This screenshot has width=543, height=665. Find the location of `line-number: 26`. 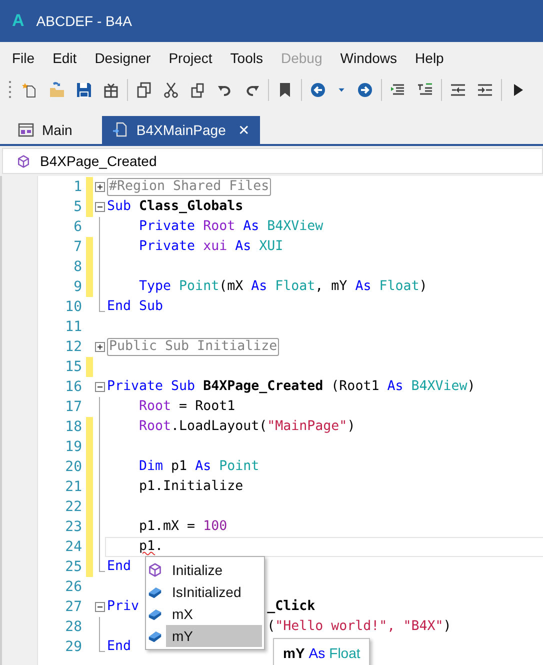

line-number: 26 is located at coordinates (73, 587).